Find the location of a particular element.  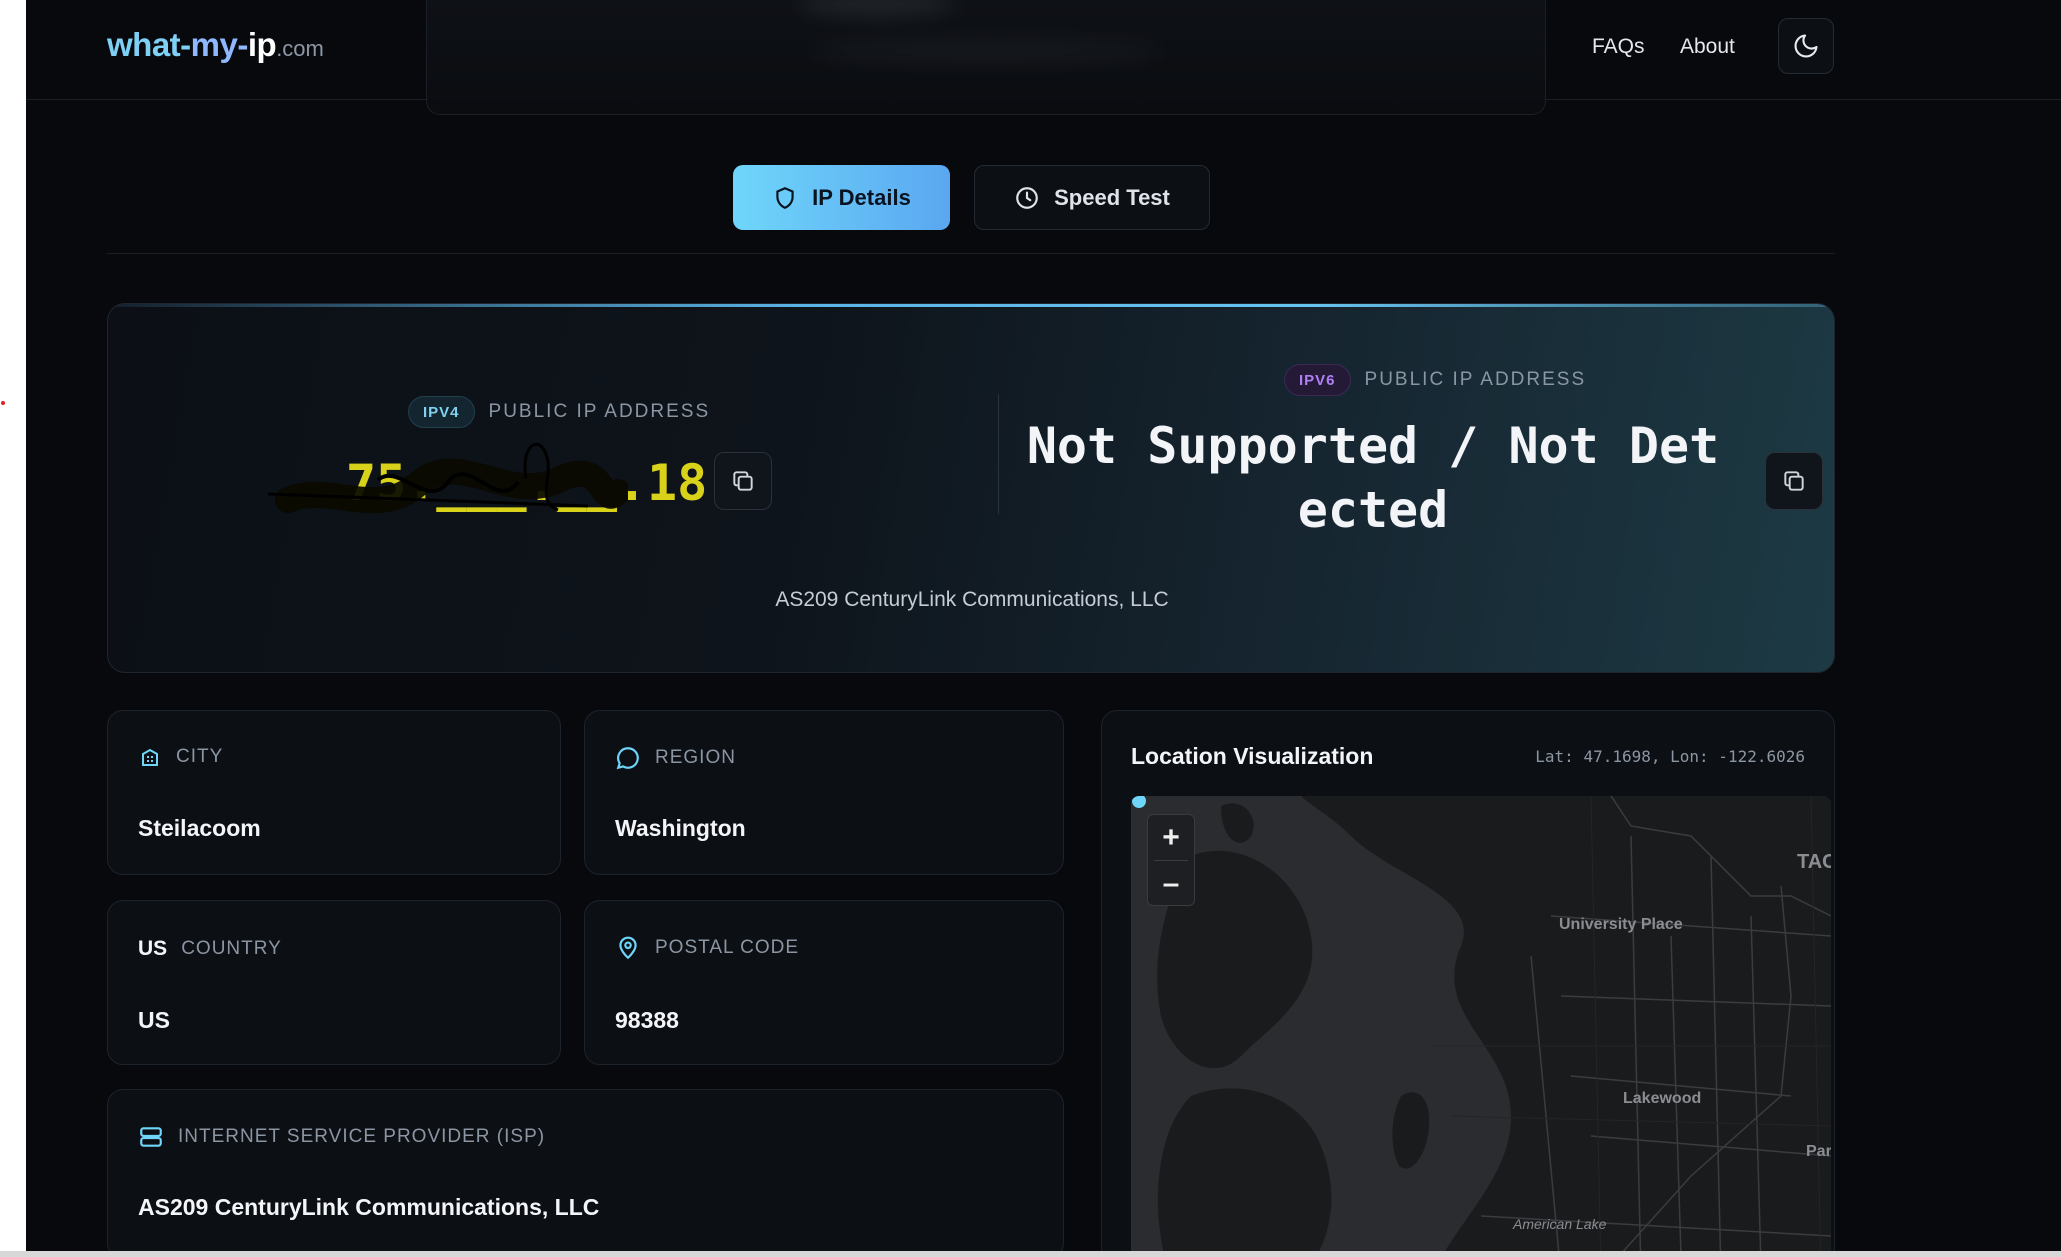

postal-card: POSTAL CODE 98388 is located at coordinates (824, 982).